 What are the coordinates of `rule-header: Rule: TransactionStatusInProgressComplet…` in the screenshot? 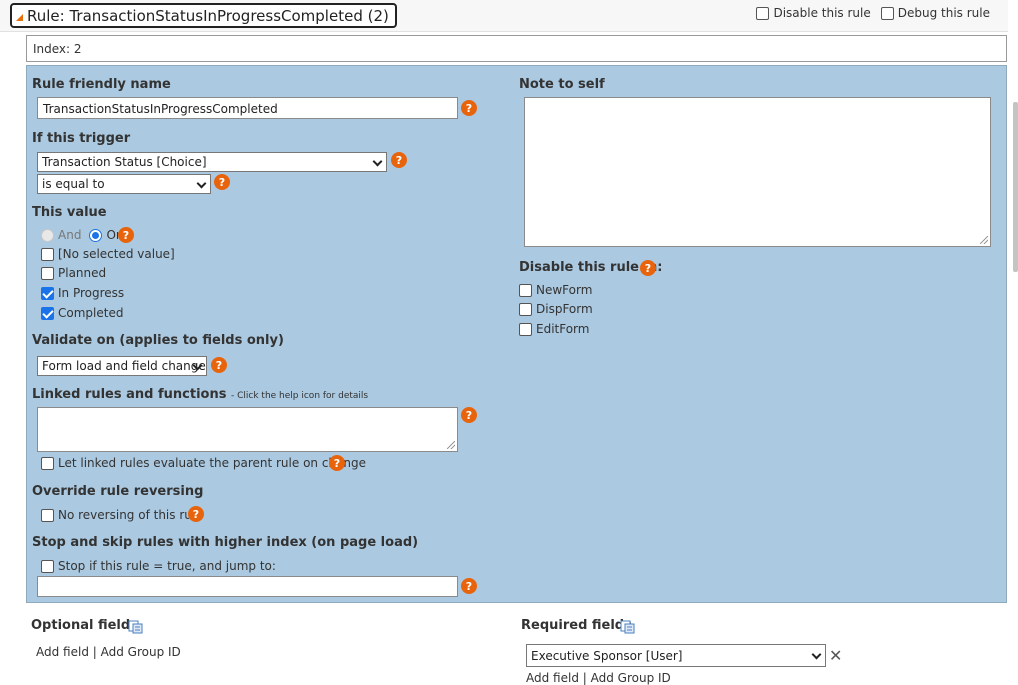 It's located at (504, 16).